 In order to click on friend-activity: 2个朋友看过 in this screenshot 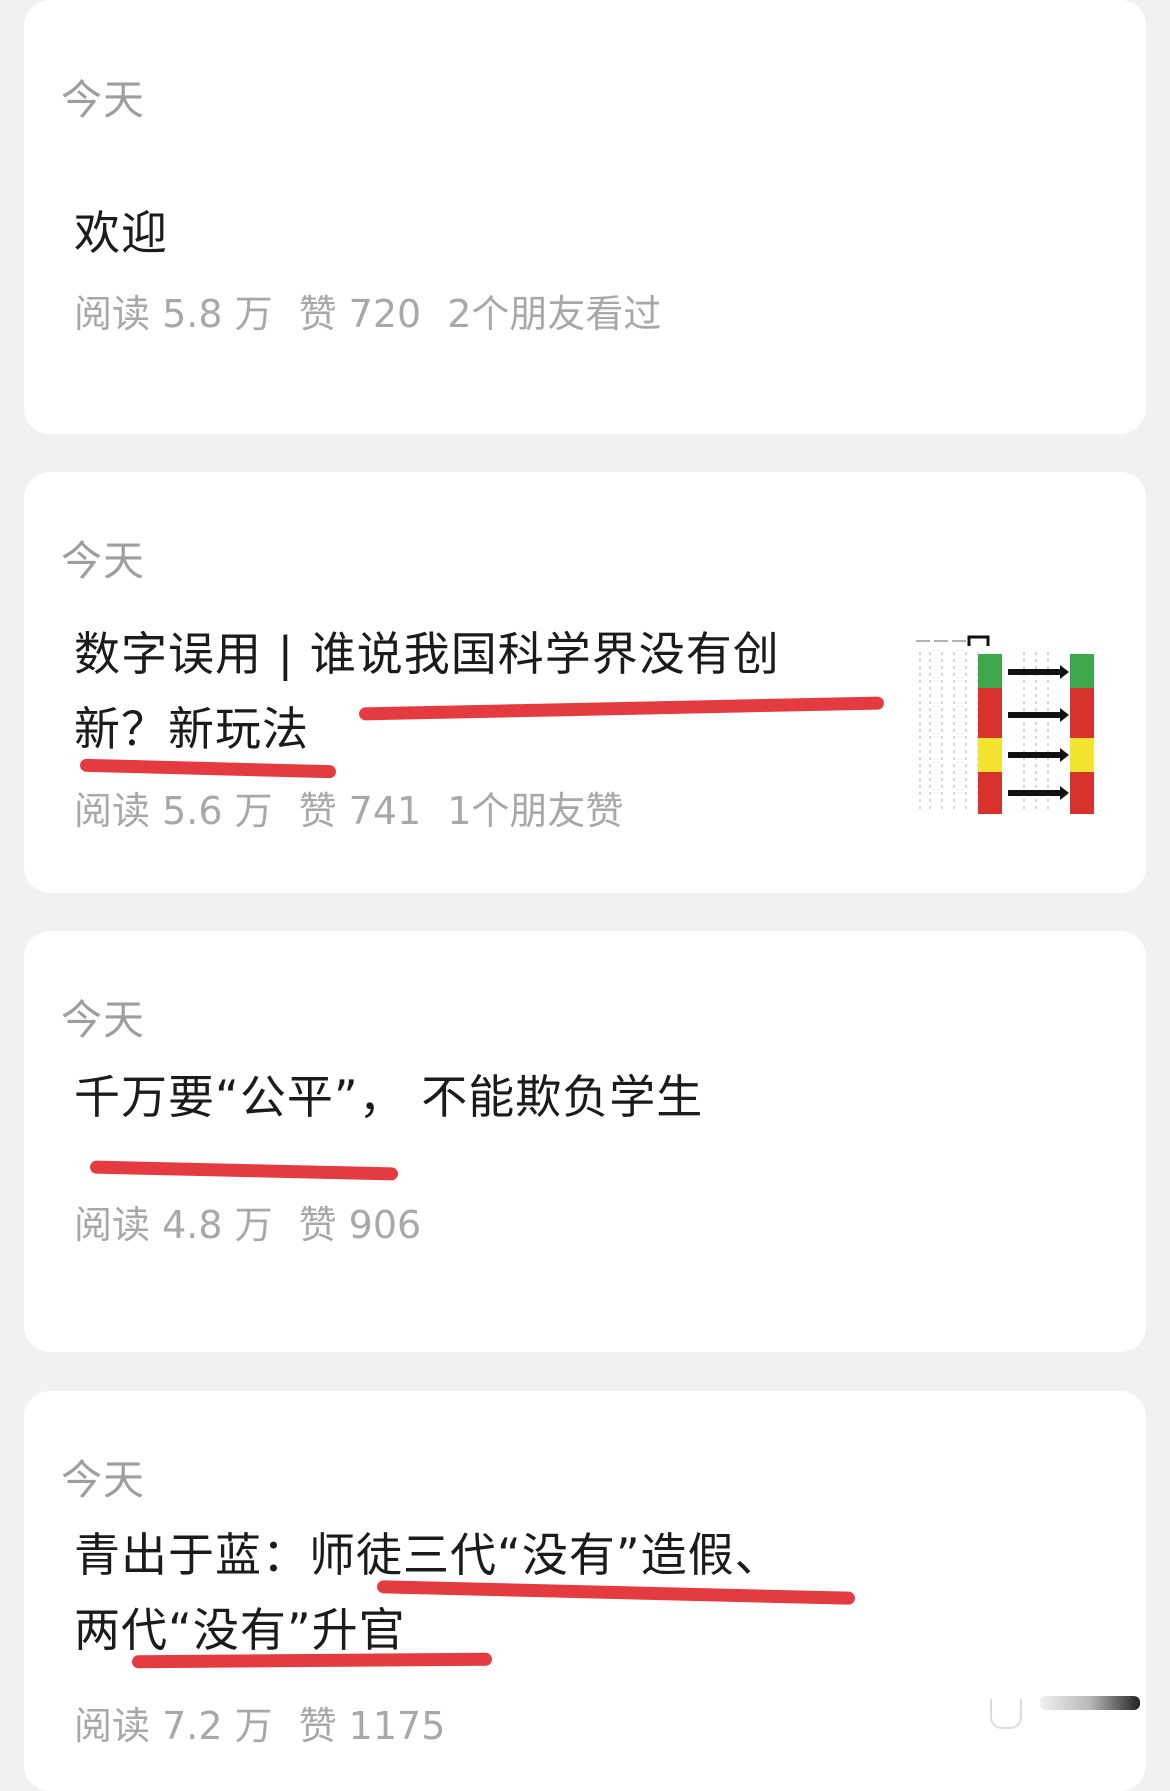, I will do `click(554, 314)`.